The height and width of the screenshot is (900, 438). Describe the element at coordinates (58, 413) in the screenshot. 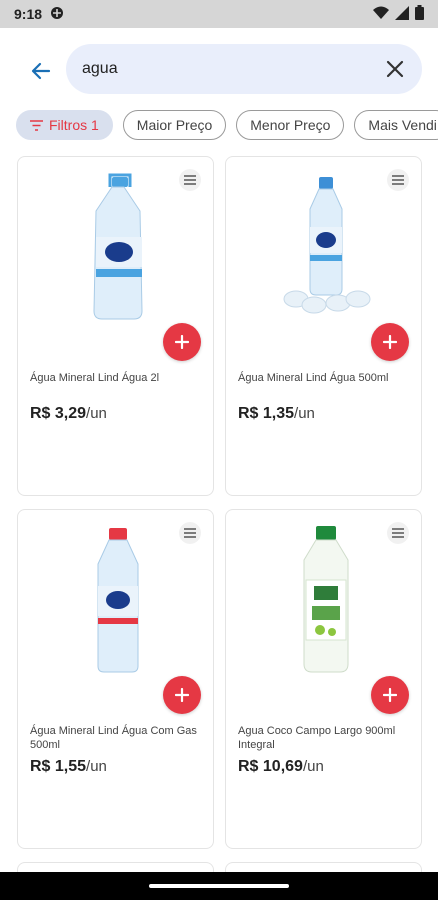

I see `price-value: R$ 3,29` at that location.